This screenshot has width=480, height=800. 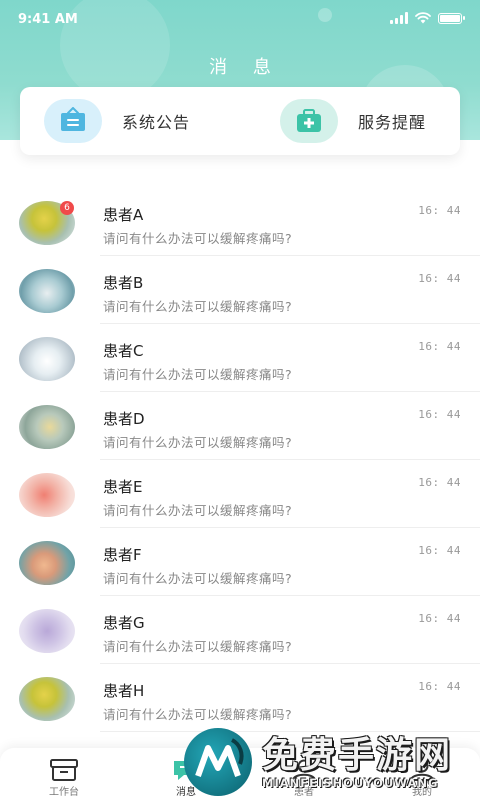 What do you see at coordinates (357, 755) in the screenshot?
I see `watermark-title: 免费手游网` at bounding box center [357, 755].